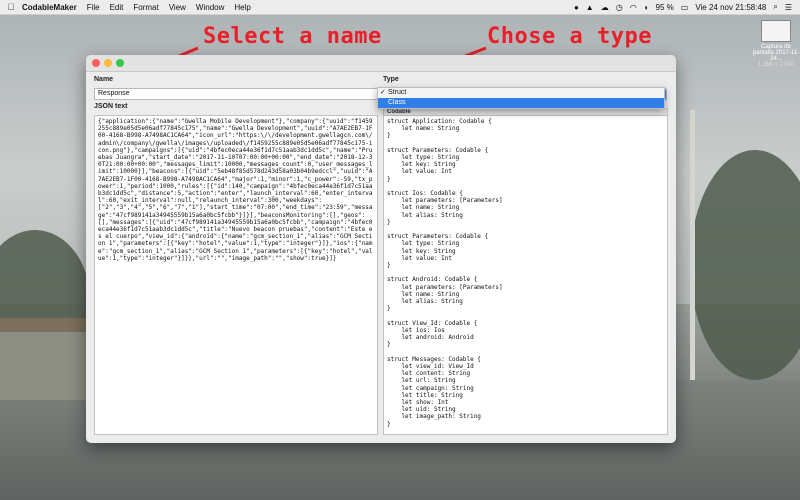 This screenshot has height=500, width=800. What do you see at coordinates (776, 65) in the screenshot?
I see `desktop-file-size: 1.366 × 2.500` at bounding box center [776, 65].